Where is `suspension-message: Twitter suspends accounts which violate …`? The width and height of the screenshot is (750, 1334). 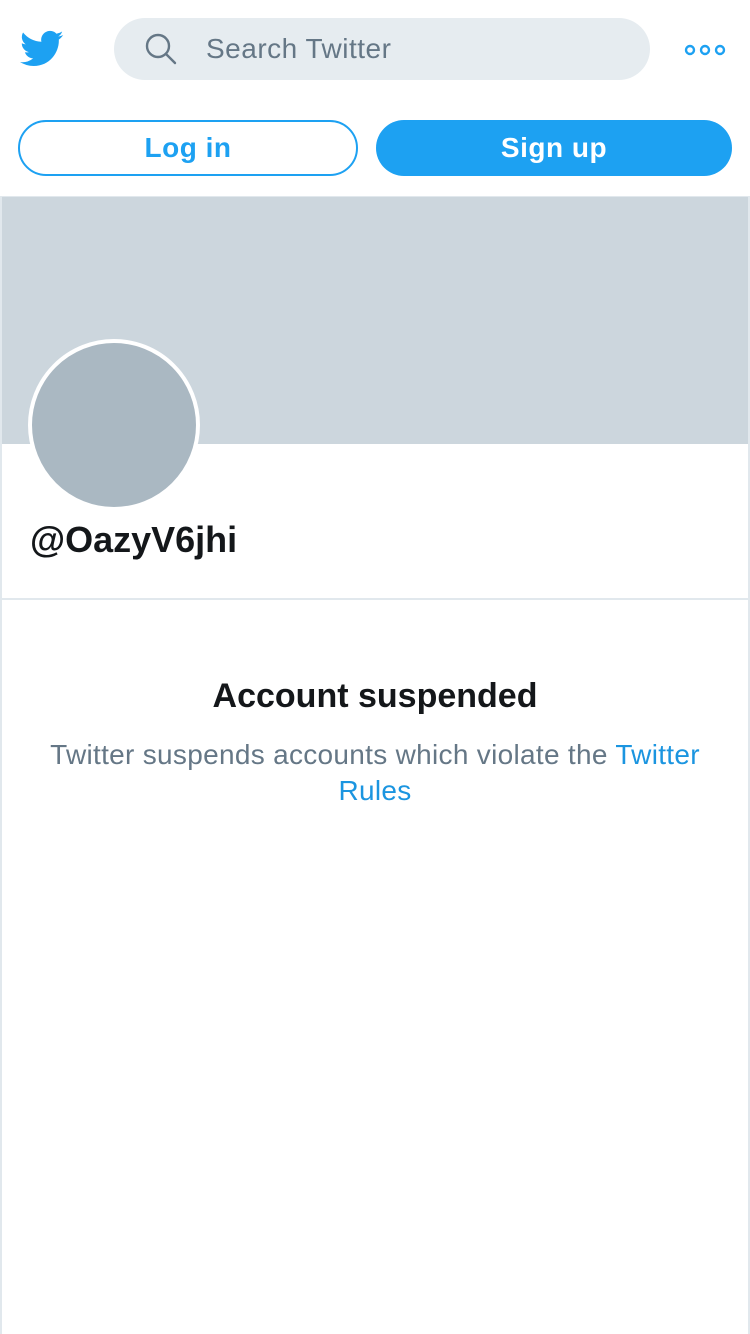
suspension-message: Twitter suspends accounts which violate … is located at coordinates (375, 773).